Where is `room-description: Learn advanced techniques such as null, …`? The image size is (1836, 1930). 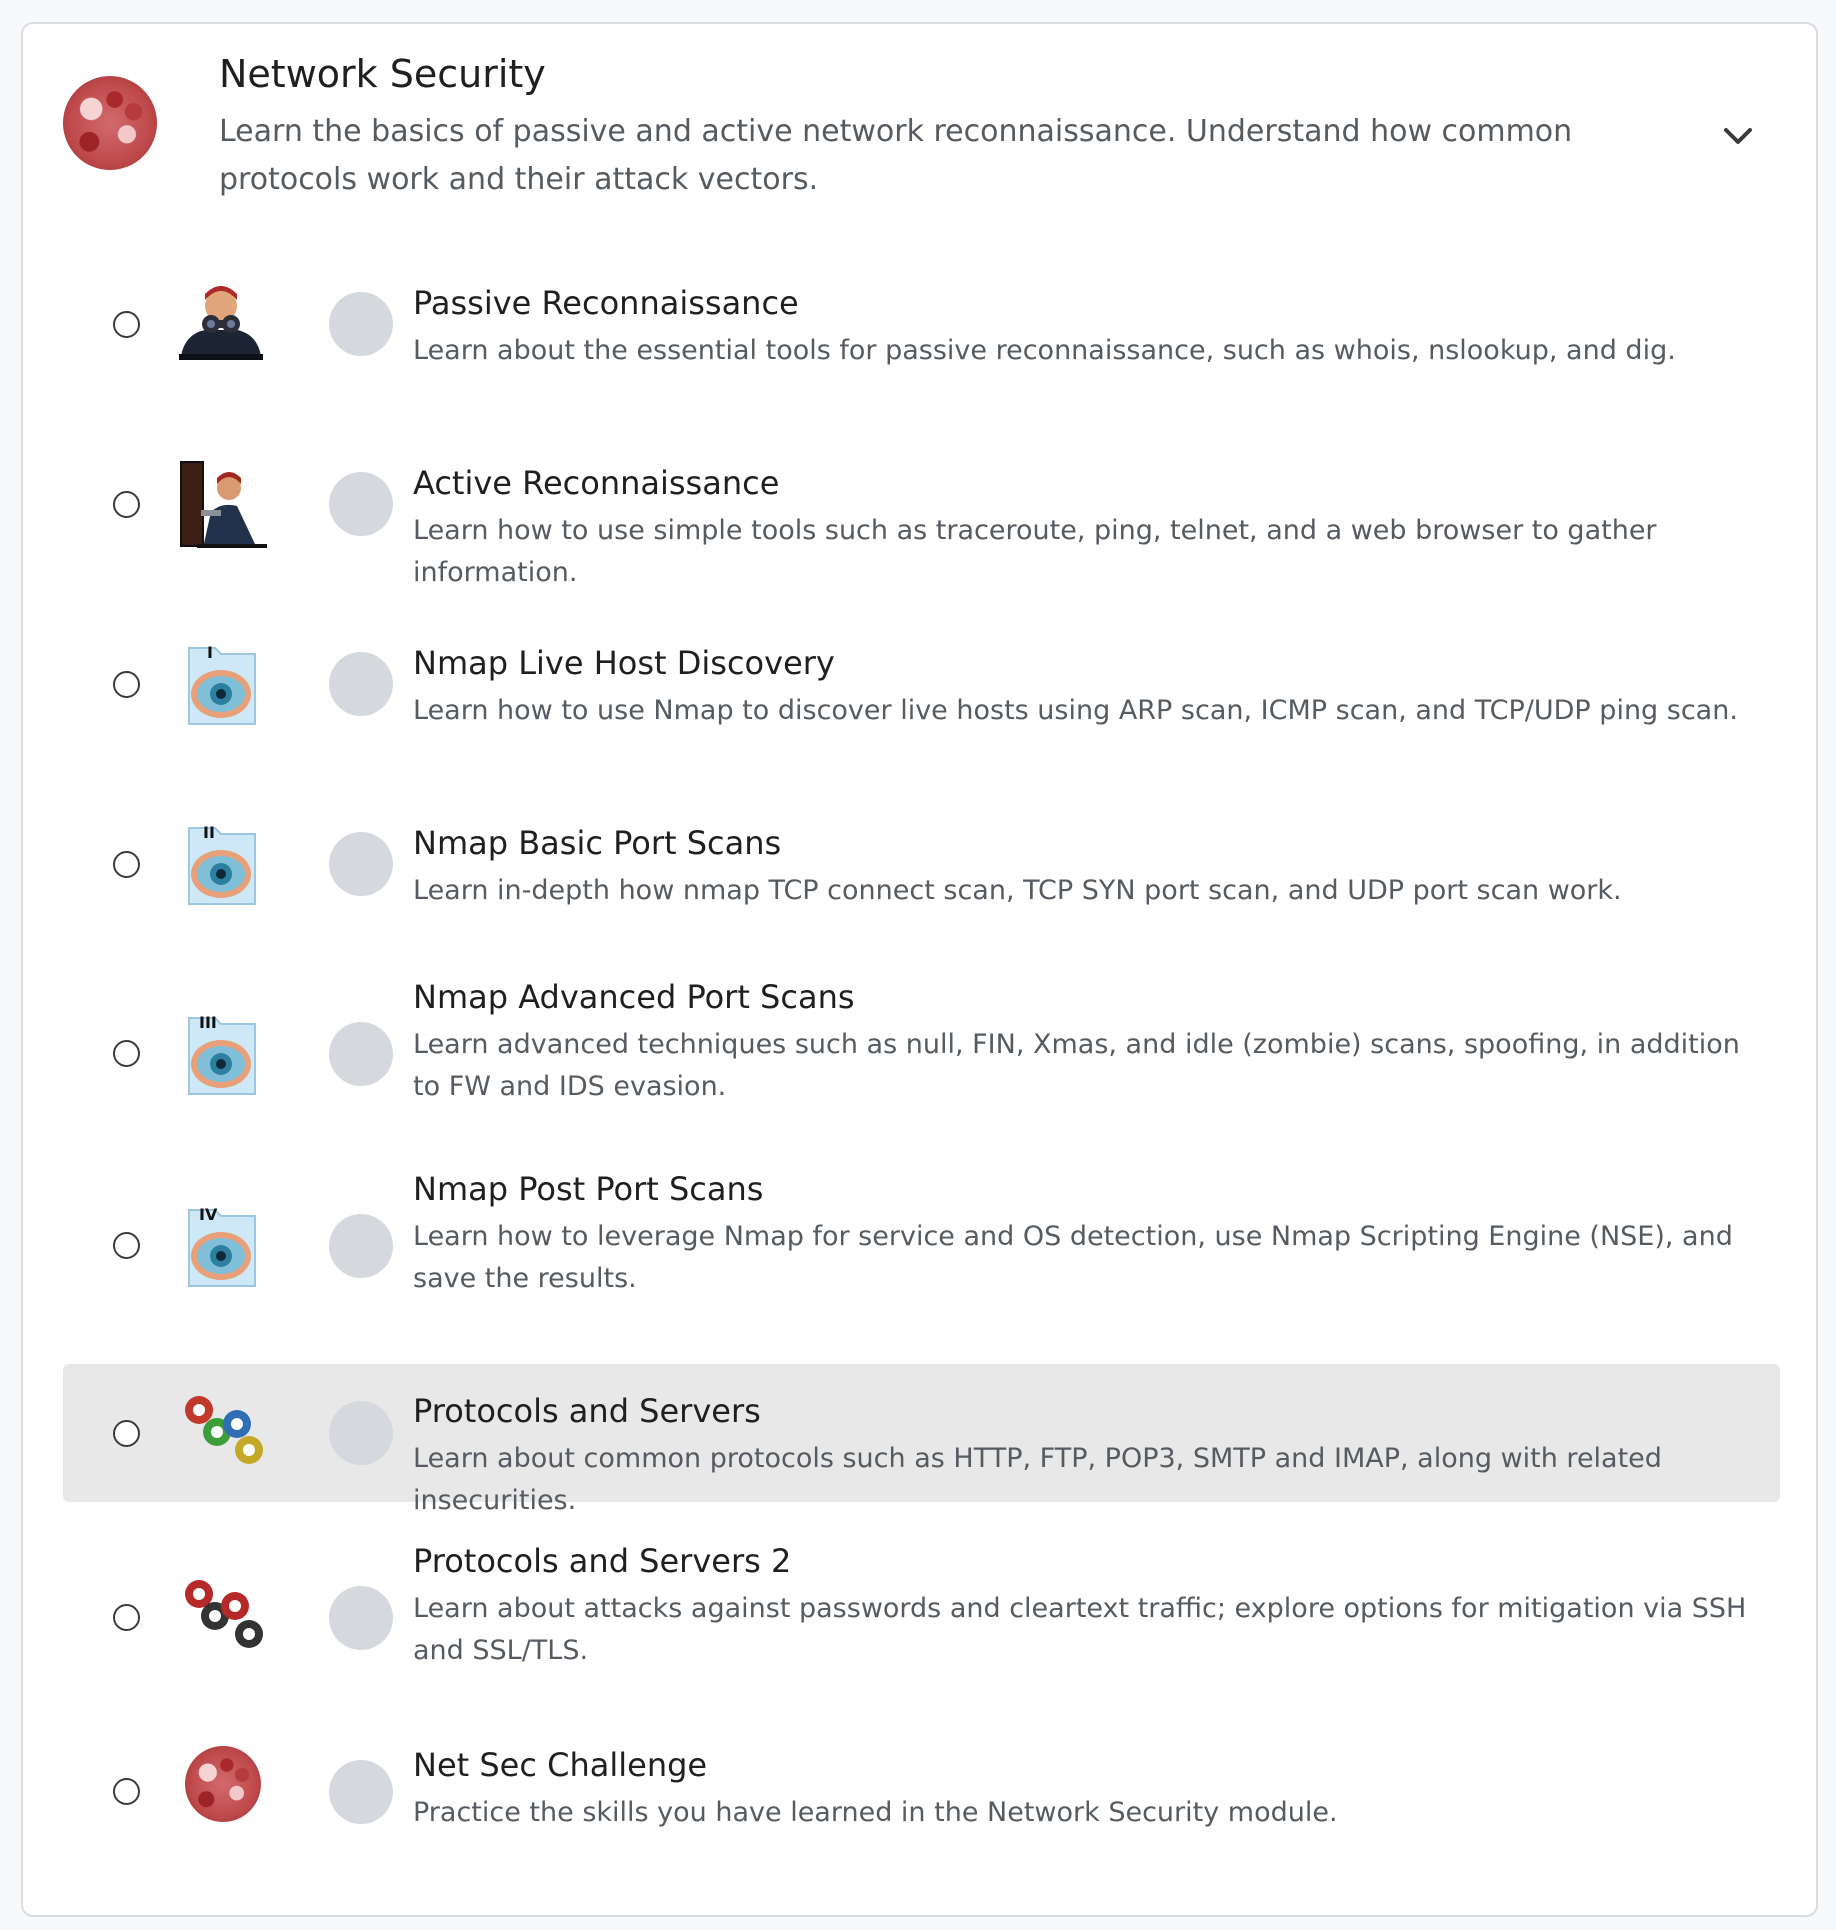
room-description: Learn advanced techniques such as null, … is located at coordinates (1076, 1065).